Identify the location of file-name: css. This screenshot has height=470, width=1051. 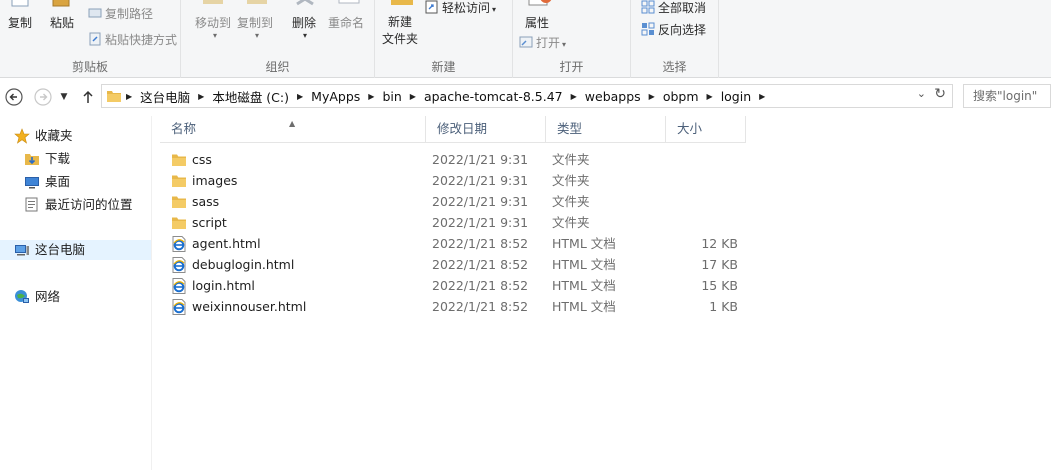
(202, 159).